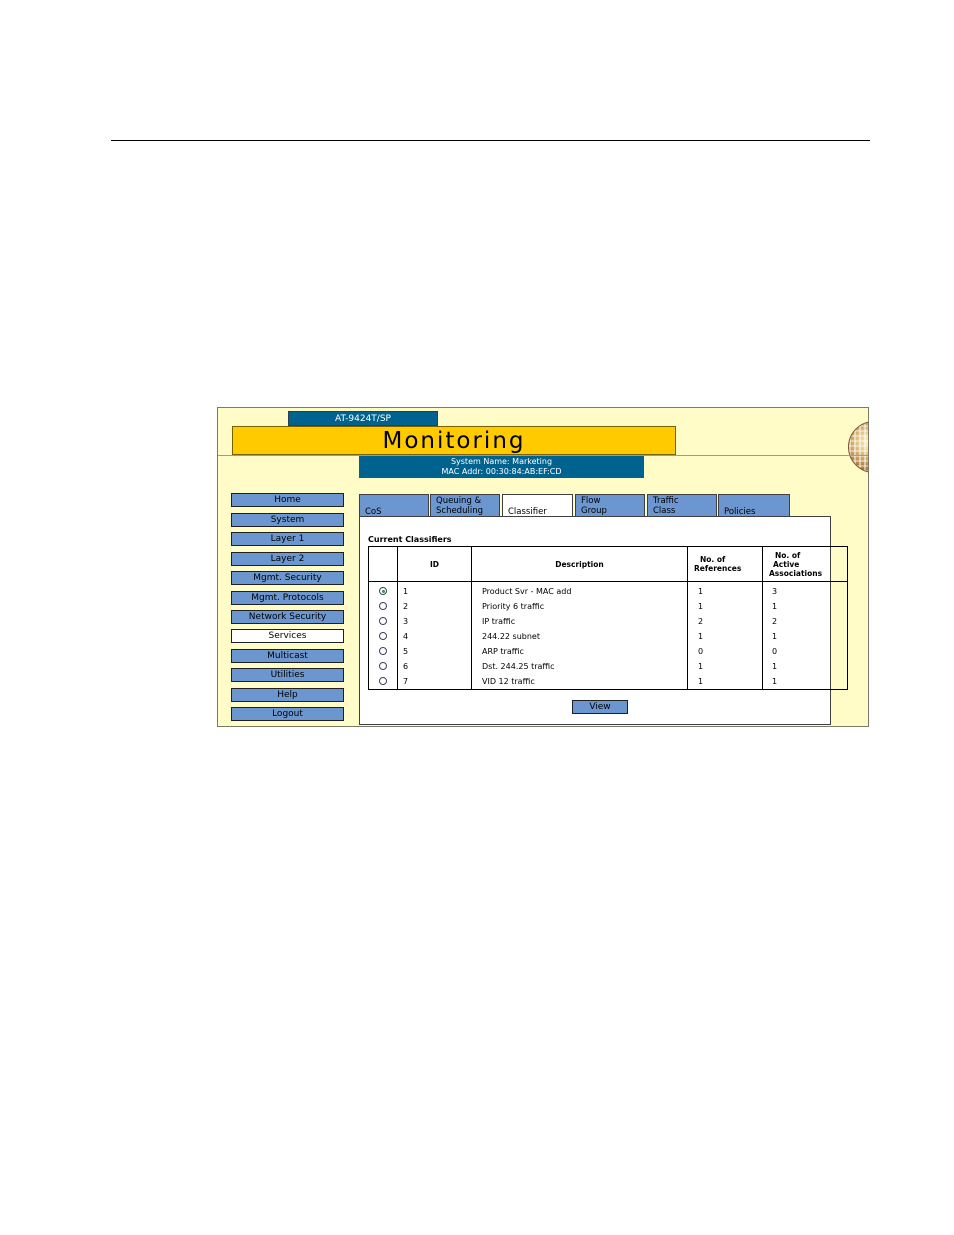  Describe the element at coordinates (287, 636) in the screenshot. I see `nav-services-button: Services` at that location.